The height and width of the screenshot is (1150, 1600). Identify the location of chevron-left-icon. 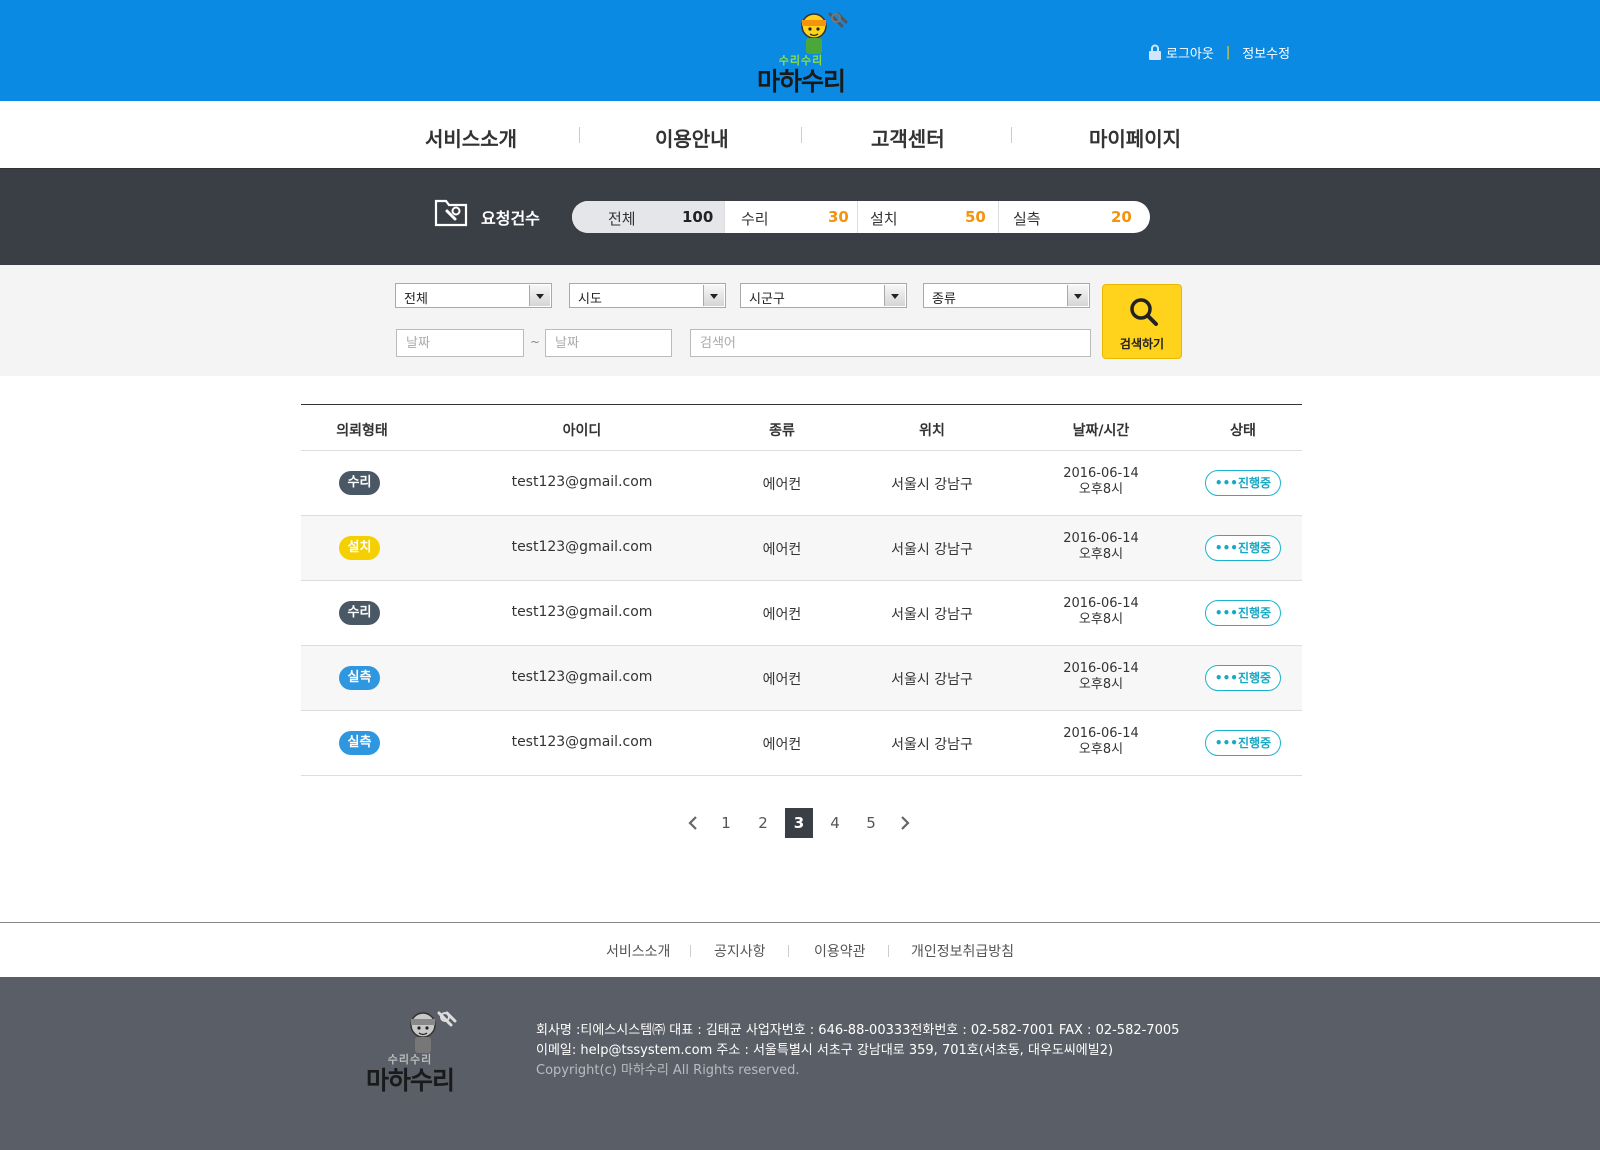
(693, 823).